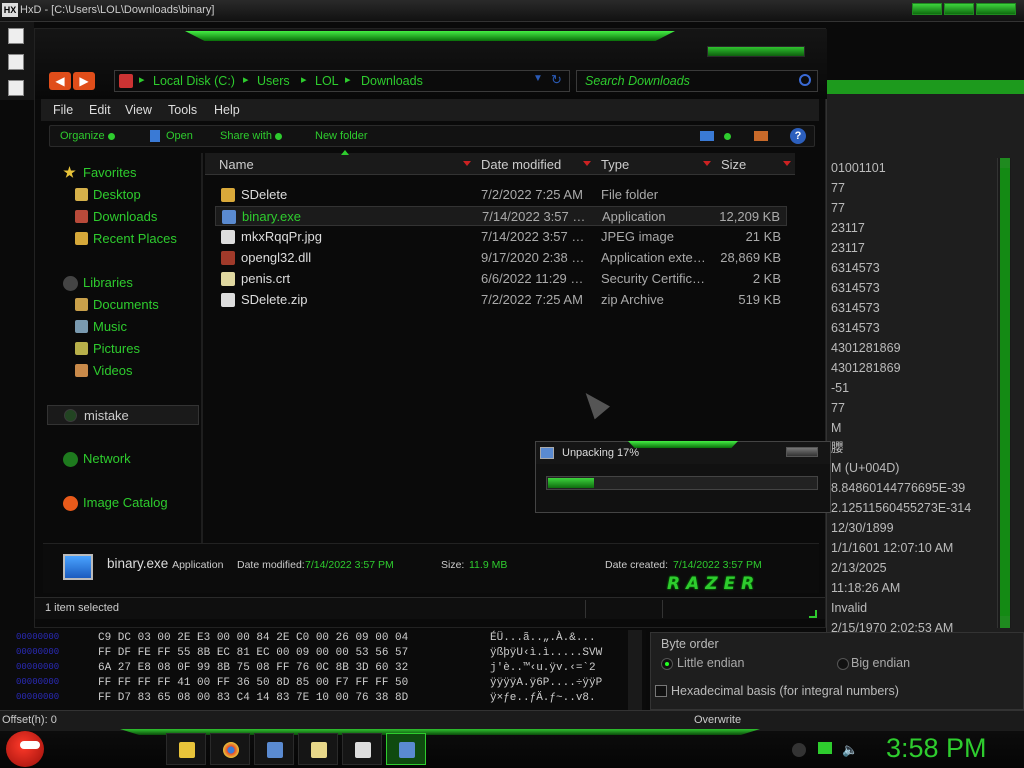 Image resolution: width=1024 pixels, height=768 pixels. I want to click on scroll-thumb, so click(1005, 393).